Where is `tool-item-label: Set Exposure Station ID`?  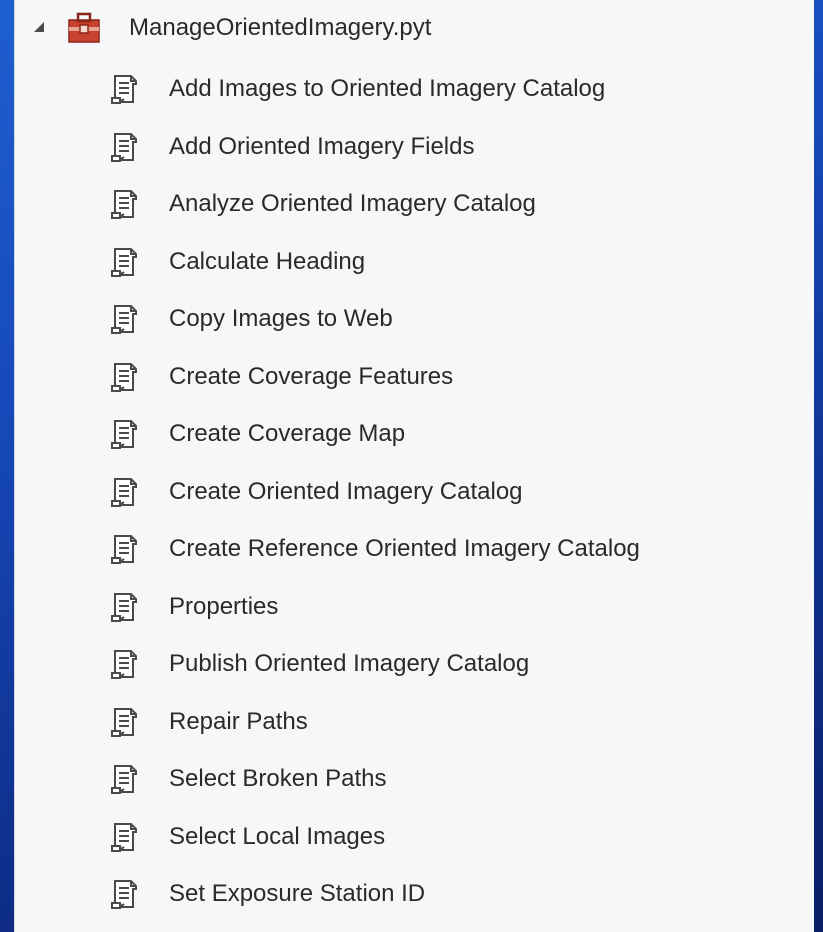
tool-item-label: Set Exposure Station ID is located at coordinates (297, 893).